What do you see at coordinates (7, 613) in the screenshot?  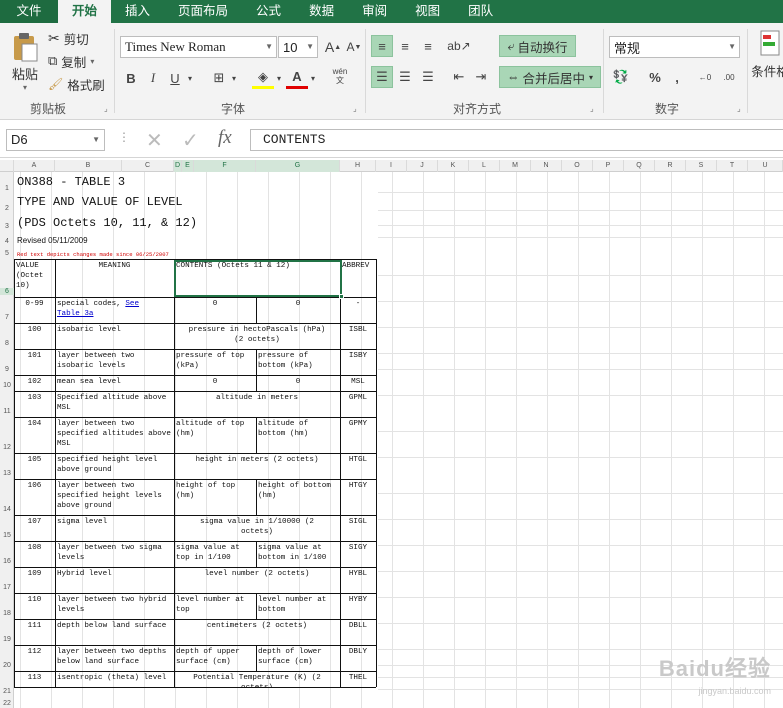 I see `row-header: 18` at bounding box center [7, 613].